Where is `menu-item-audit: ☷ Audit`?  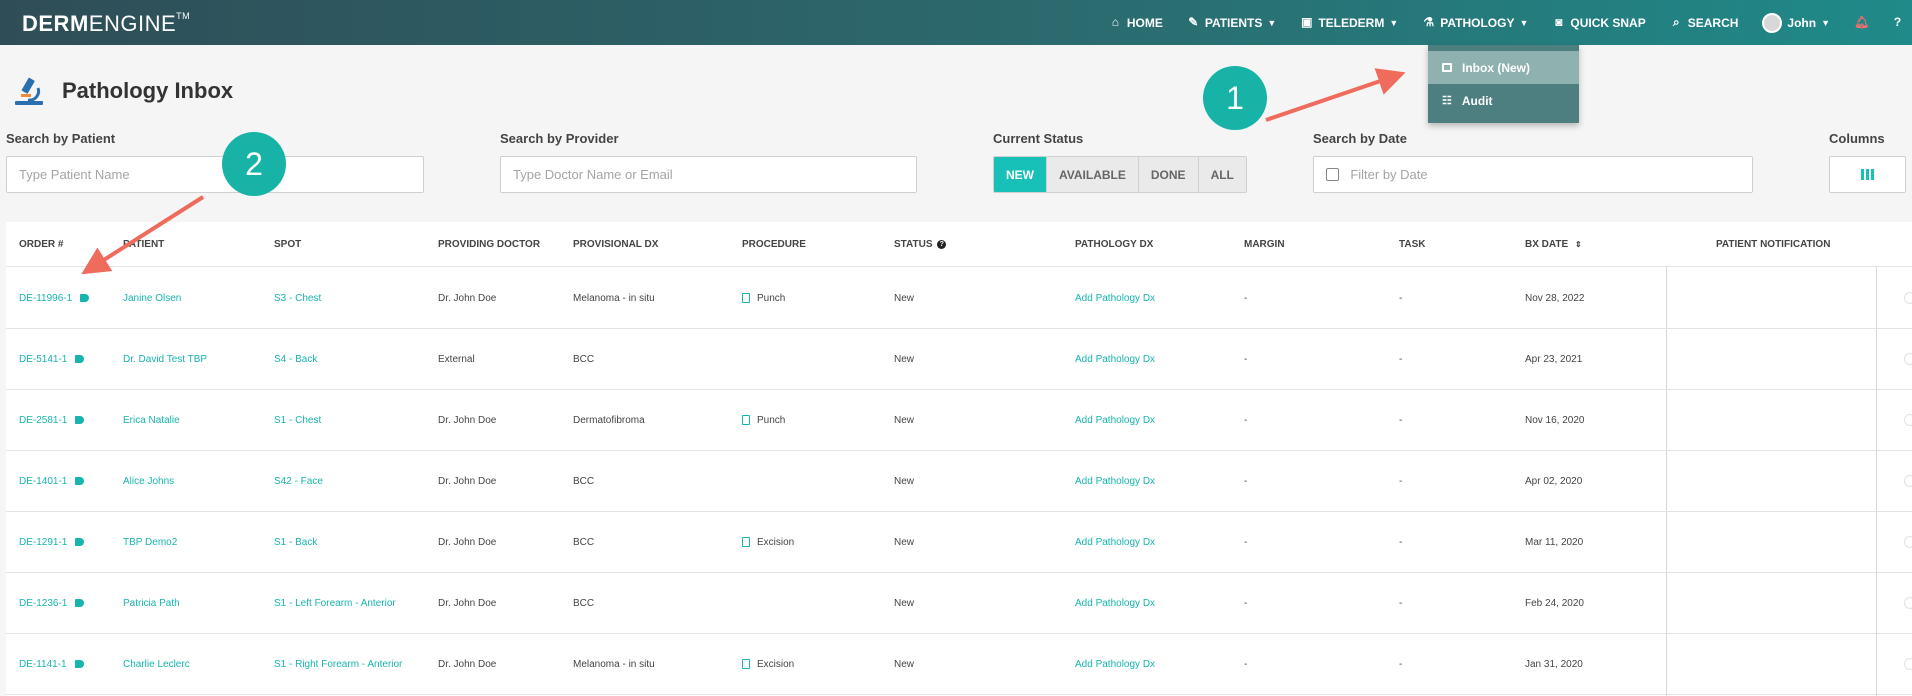 menu-item-audit: ☷ Audit is located at coordinates (1503, 100).